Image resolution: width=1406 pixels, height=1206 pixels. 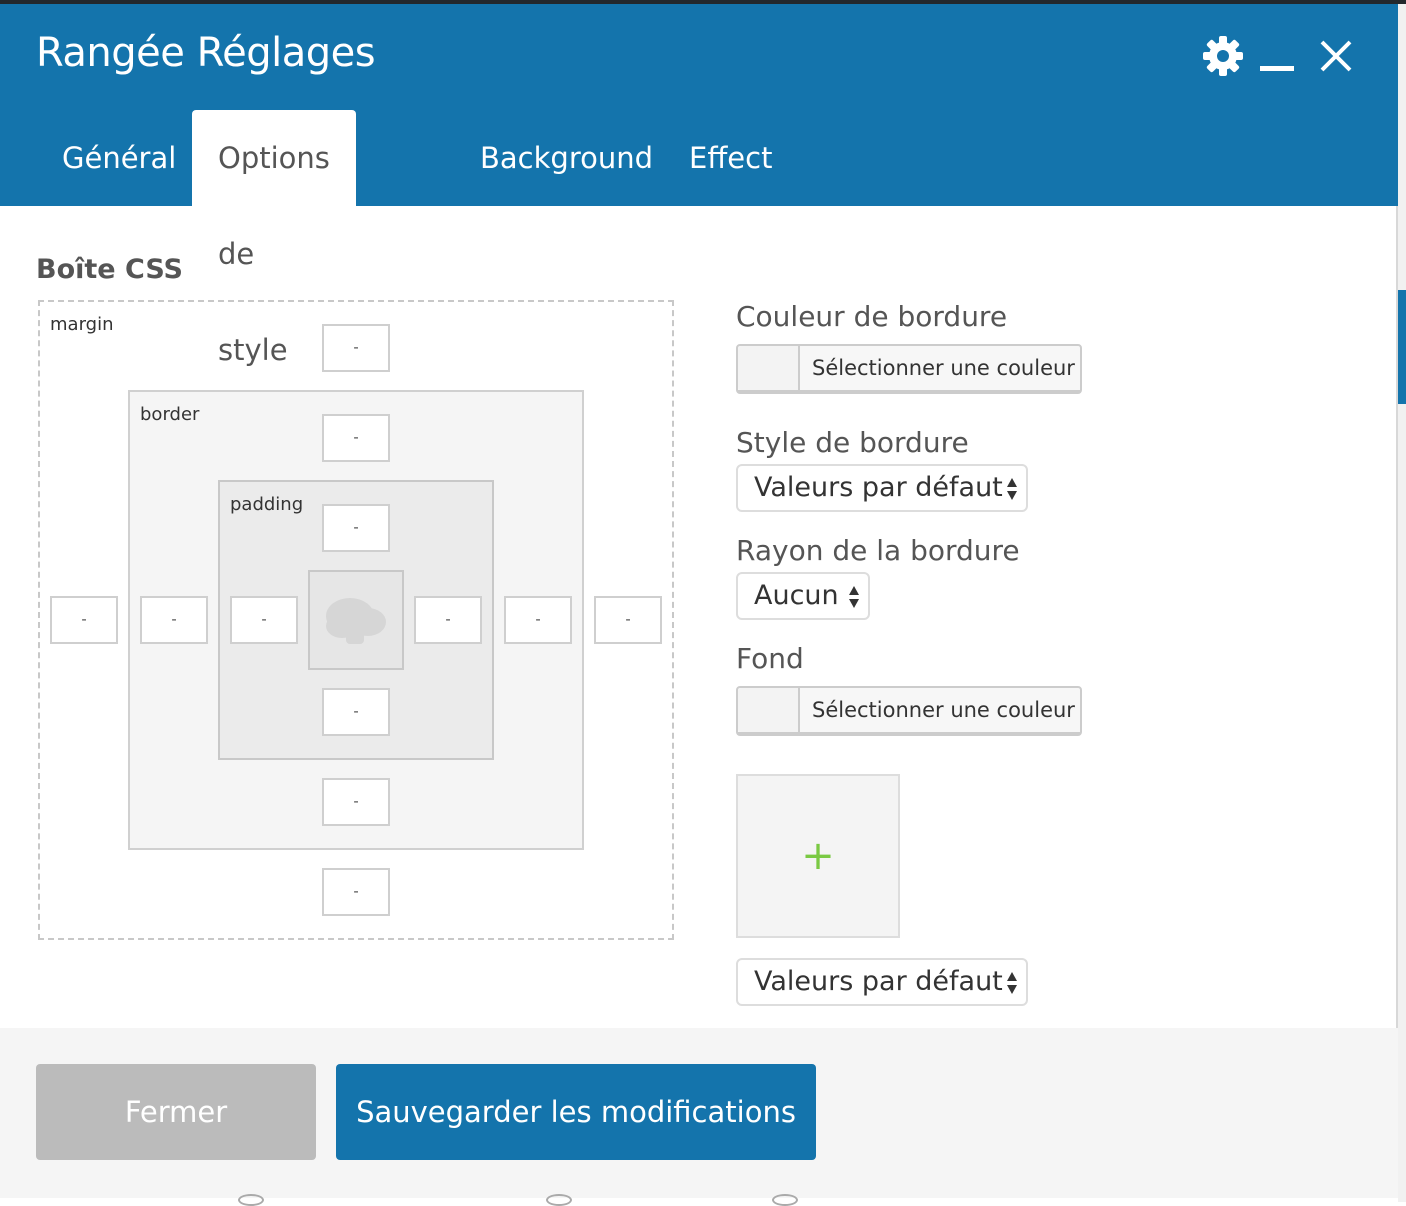 What do you see at coordinates (1277, 68) in the screenshot?
I see `minimize-icon` at bounding box center [1277, 68].